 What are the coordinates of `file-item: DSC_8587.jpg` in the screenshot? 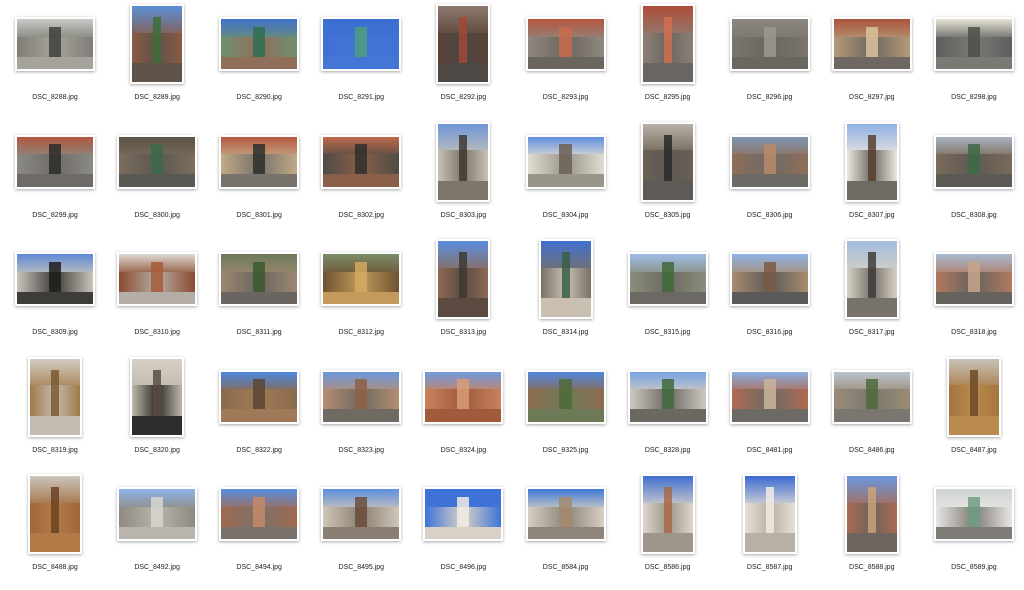 It's located at (770, 531).